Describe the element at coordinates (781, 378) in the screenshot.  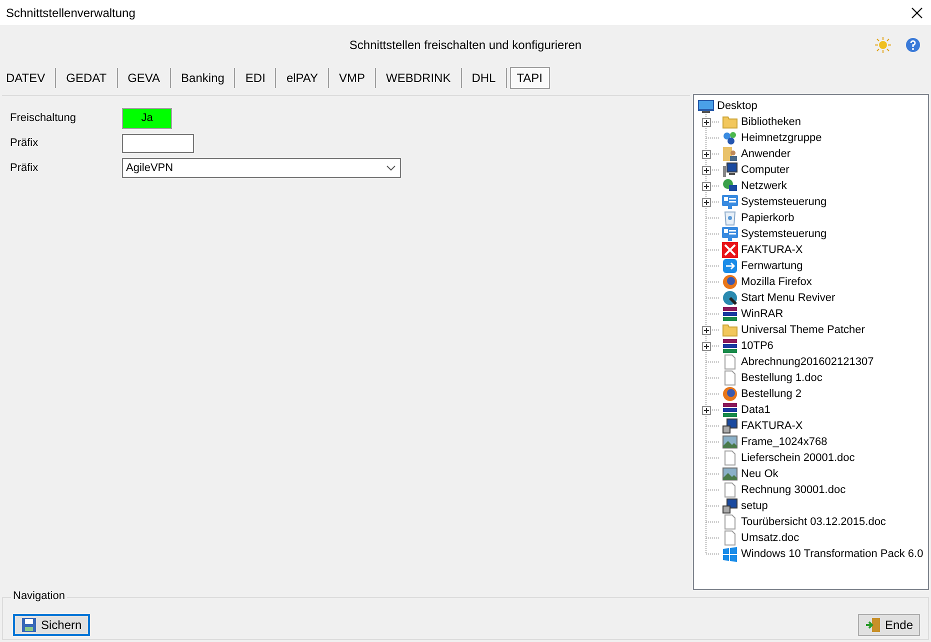
I see `tree-item: Bestellung 1.doc` at that location.